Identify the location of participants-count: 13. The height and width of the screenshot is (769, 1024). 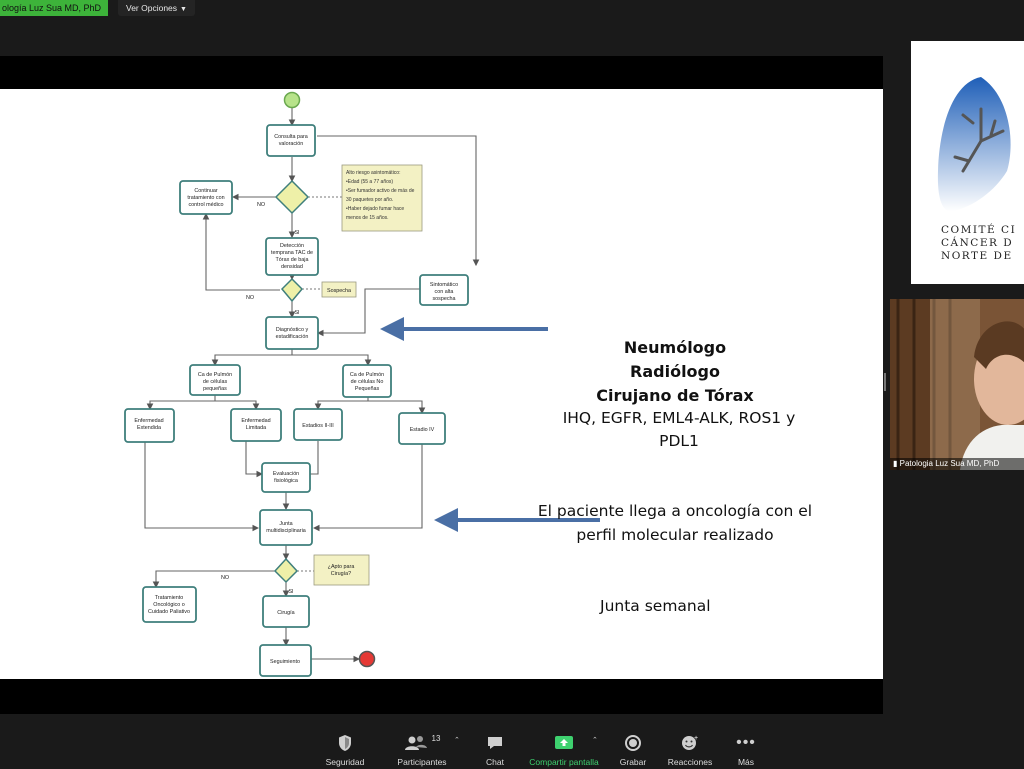
(436, 738).